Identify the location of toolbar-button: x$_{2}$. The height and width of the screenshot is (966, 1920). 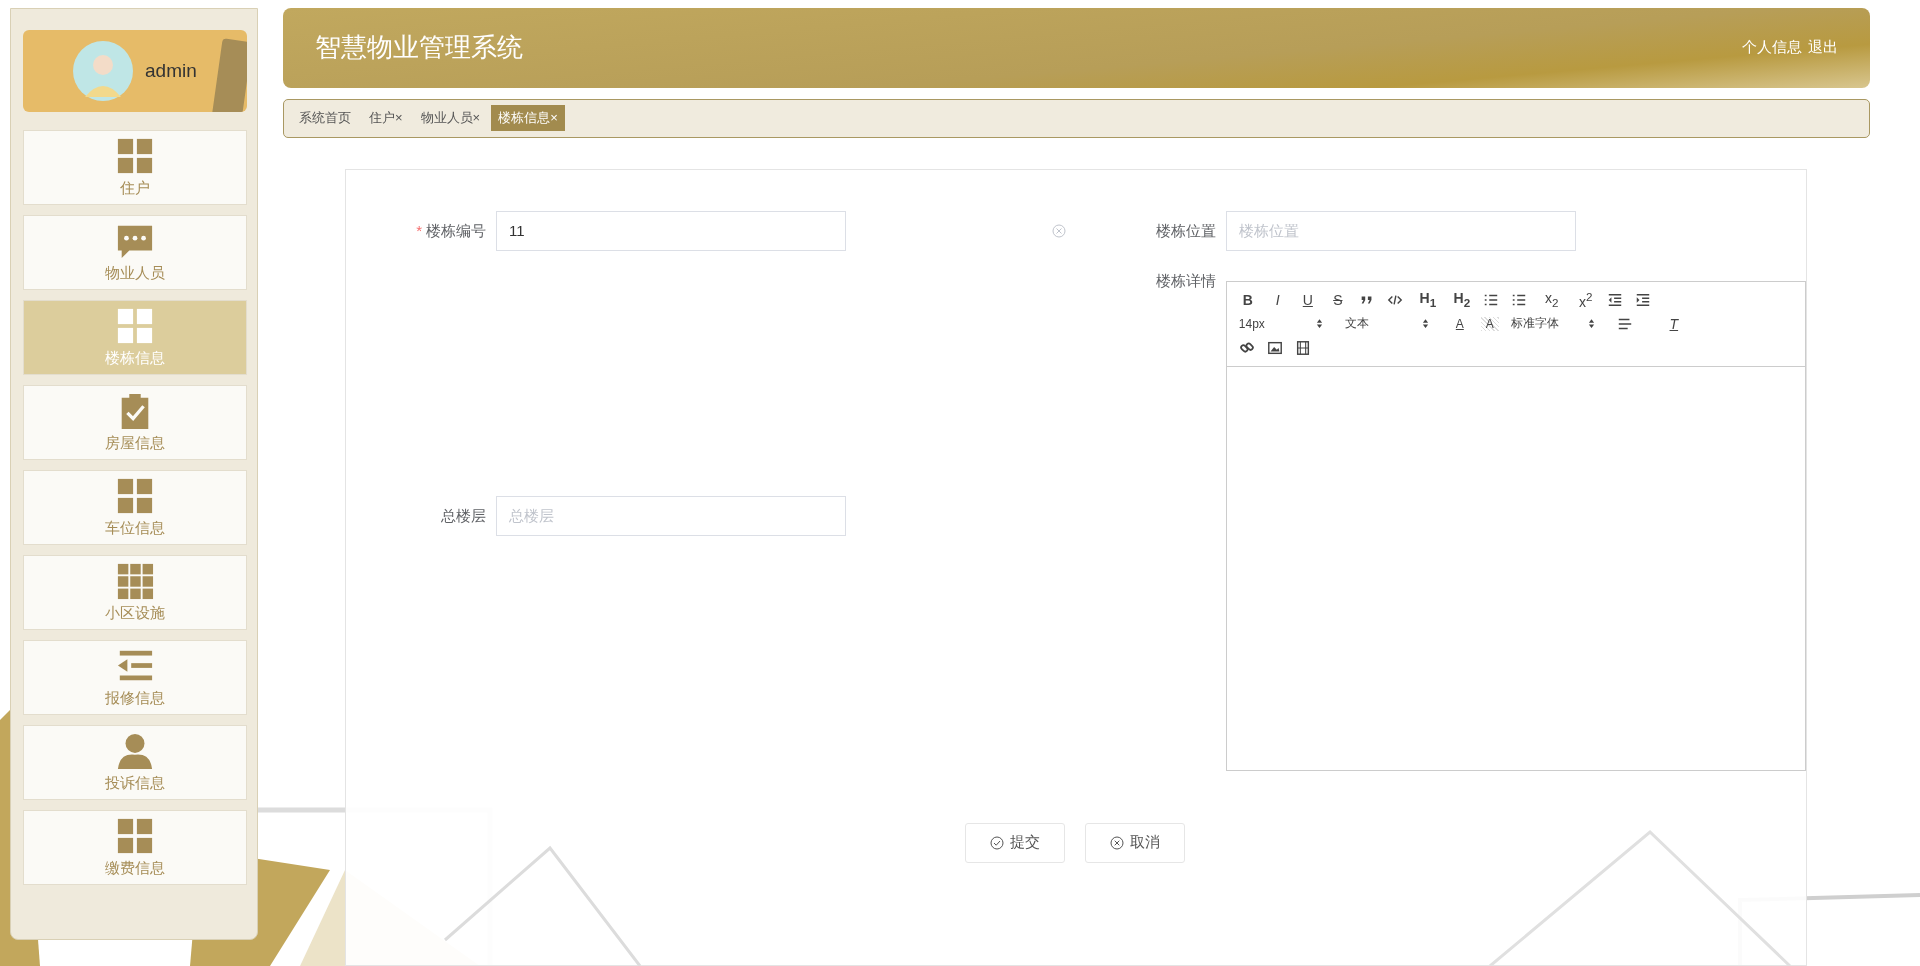
(1551, 299).